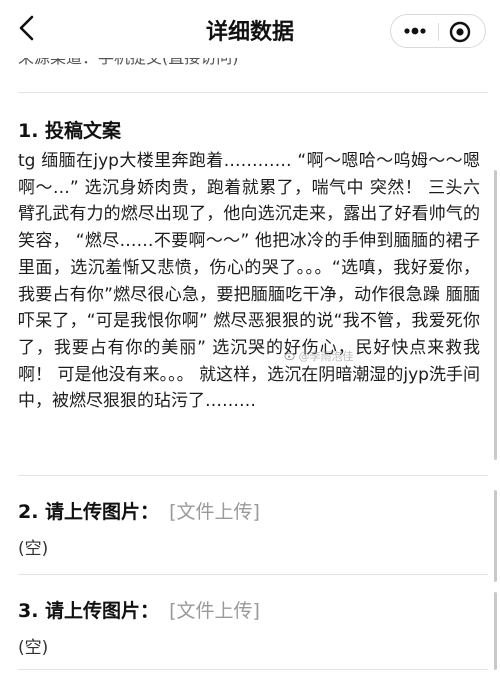 The height and width of the screenshot is (678, 500). Describe the element at coordinates (326, 356) in the screenshot. I see `watermark-text: @李雨泡佳` at that location.